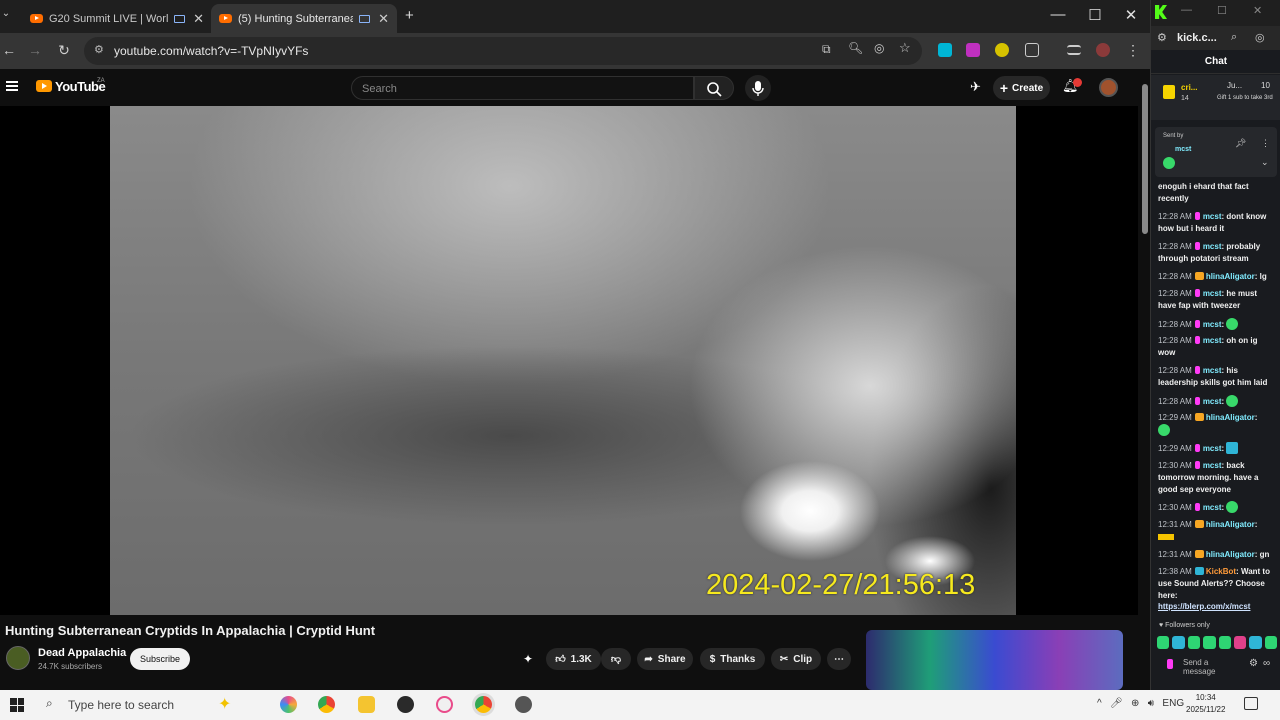 This screenshot has width=1280, height=720. Describe the element at coordinates (1217, 667) in the screenshot. I see `send-message-input: Send a message ⚙ ∞` at that location.